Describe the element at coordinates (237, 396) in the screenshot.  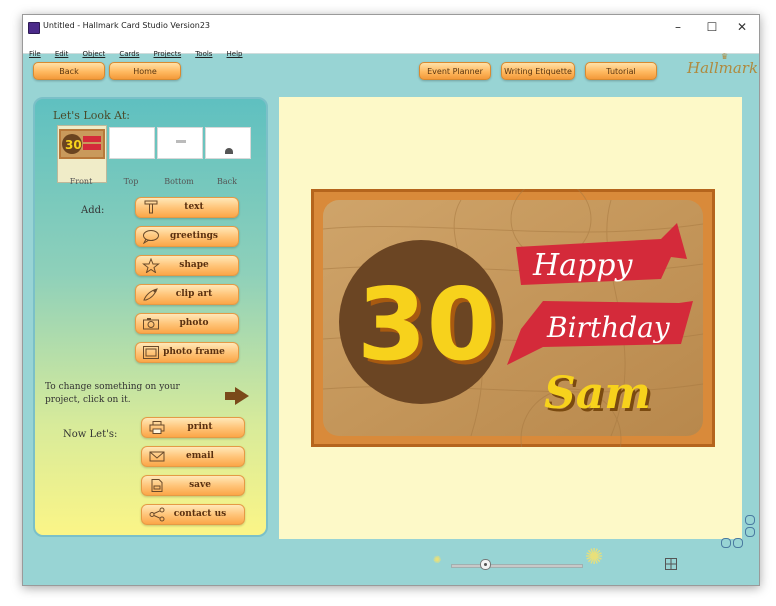
I see `arrow-right-icon` at that location.